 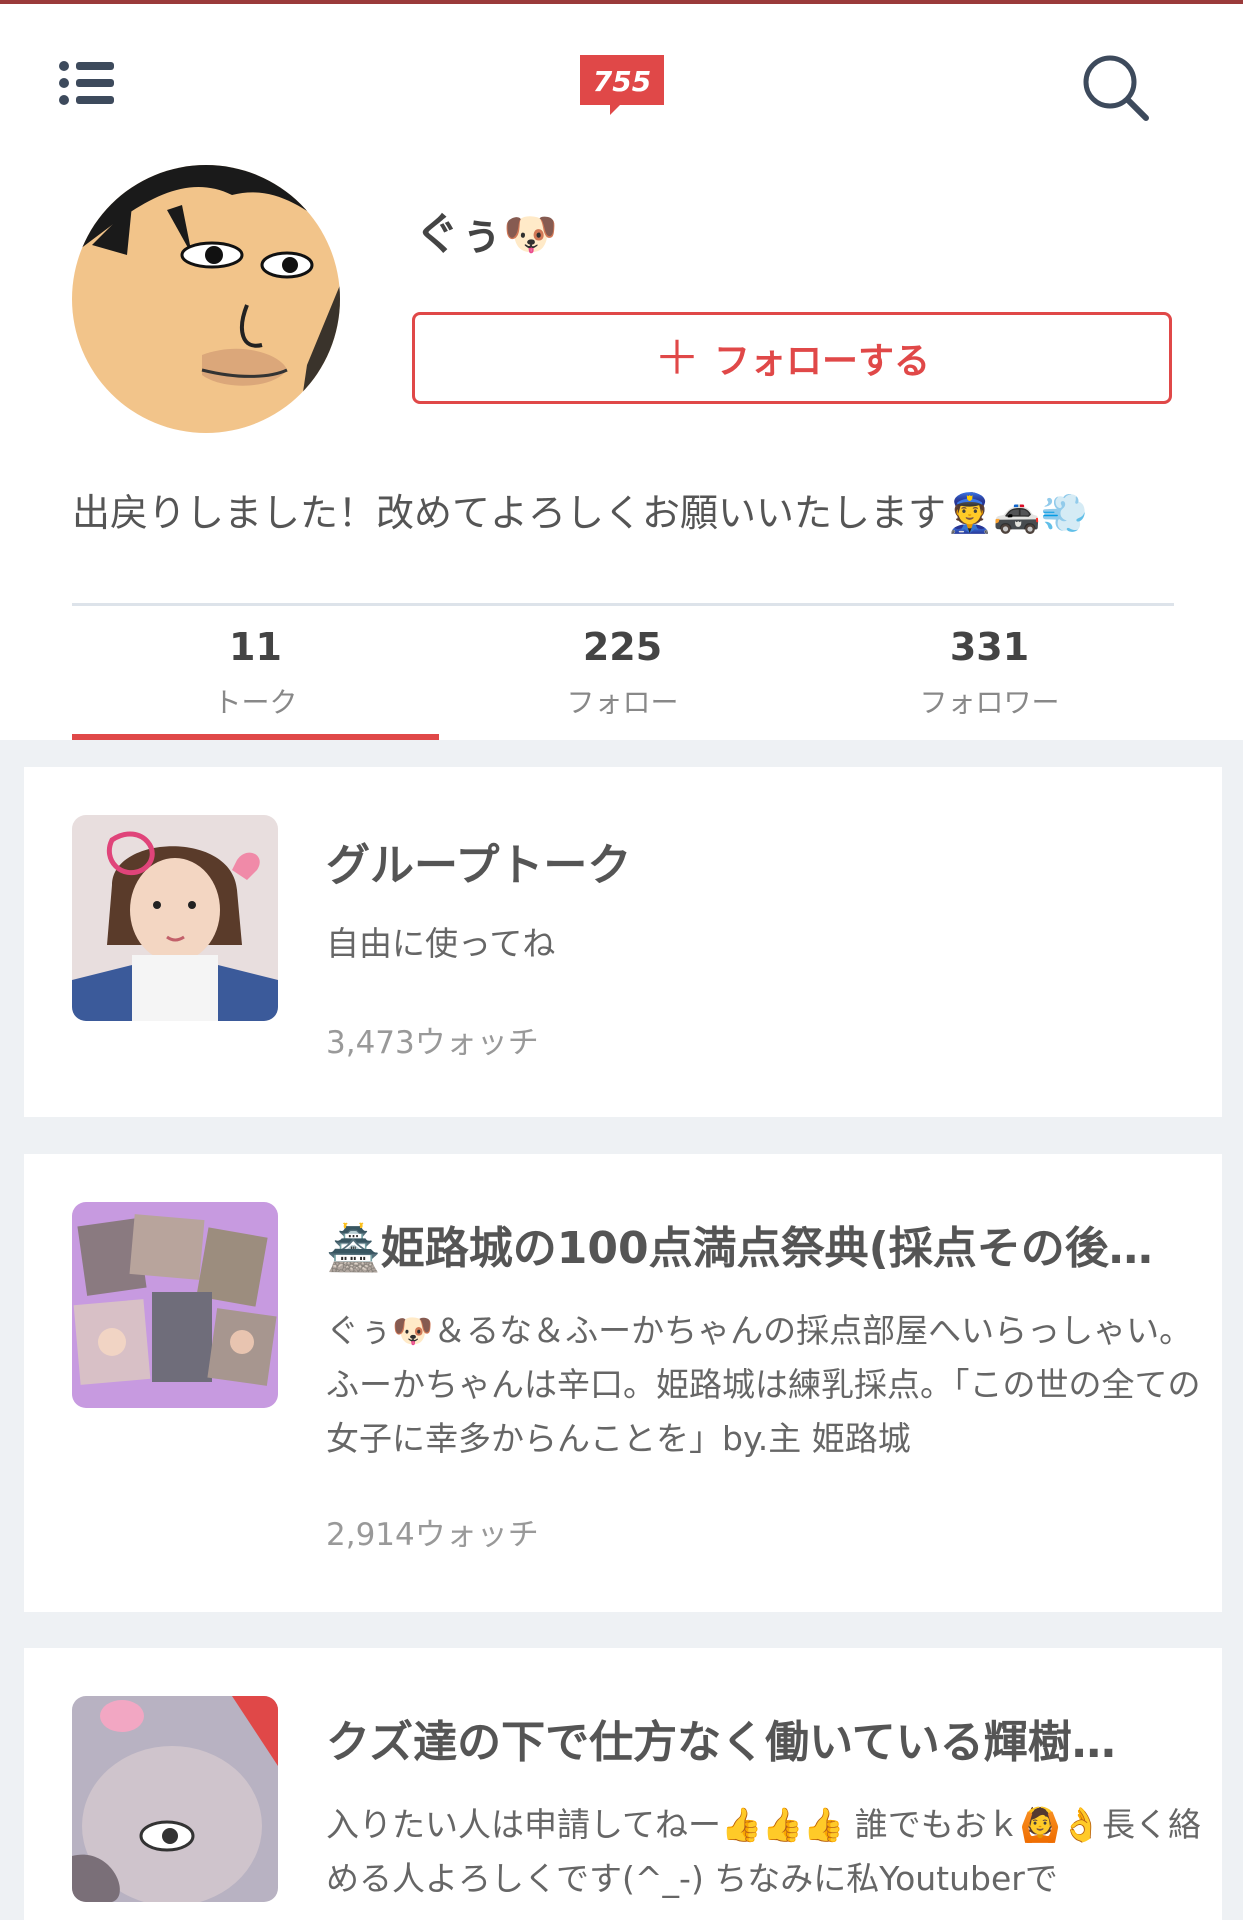 I want to click on list-icon, so click(x=86, y=83).